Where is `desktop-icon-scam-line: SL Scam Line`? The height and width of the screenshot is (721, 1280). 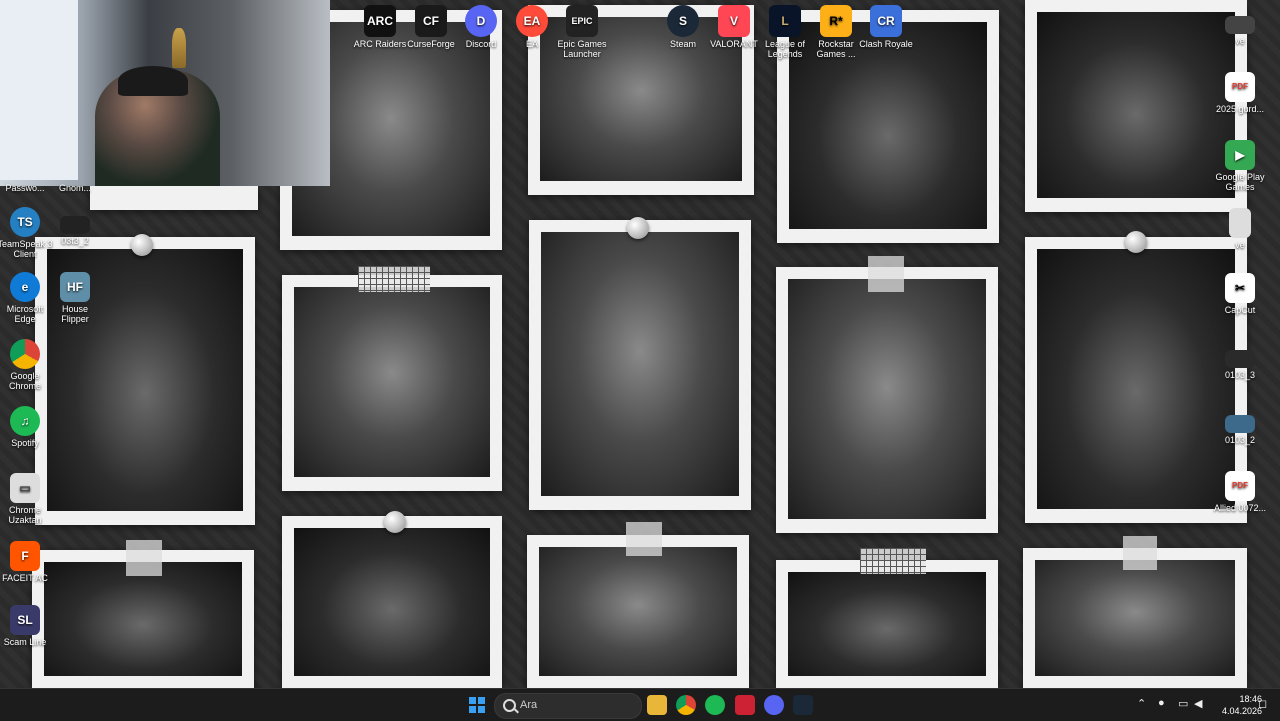 desktop-icon-scam-line: SL Scam Line is located at coordinates (26, 626).